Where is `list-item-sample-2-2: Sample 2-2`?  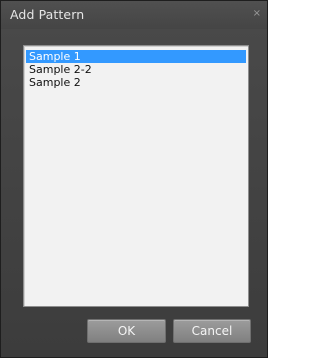
list-item-sample-2-2: Sample 2-2 is located at coordinates (136, 69).